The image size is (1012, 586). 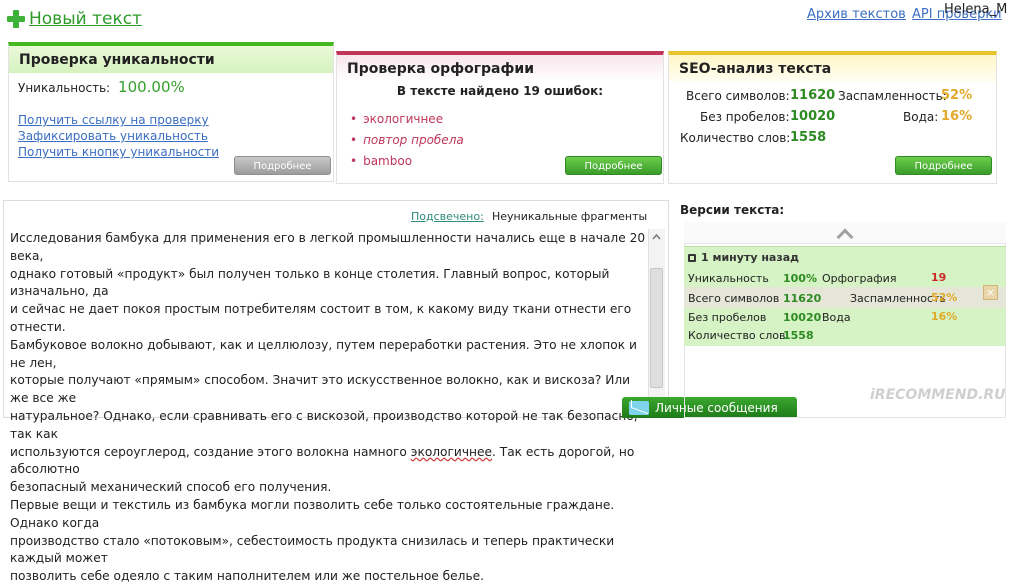 What do you see at coordinates (732, 210) in the screenshot?
I see `versions-title: Версии текста:` at bounding box center [732, 210].